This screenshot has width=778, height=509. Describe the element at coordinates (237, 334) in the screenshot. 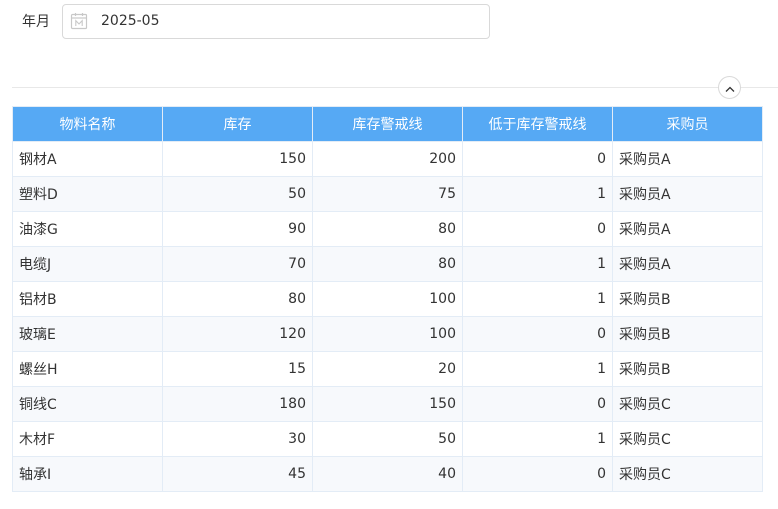

I see `cell-stock: 120` at that location.